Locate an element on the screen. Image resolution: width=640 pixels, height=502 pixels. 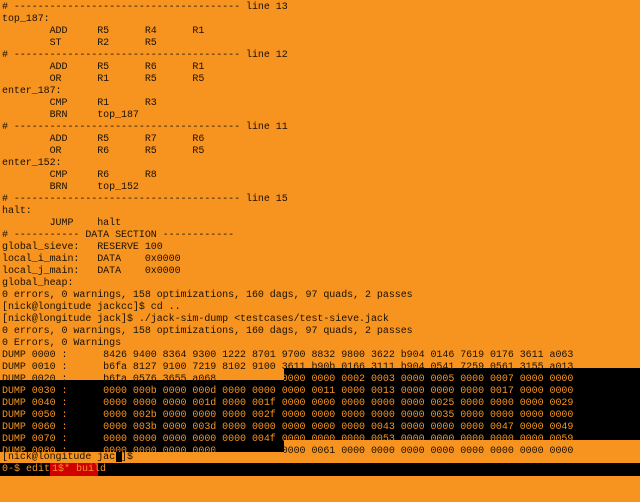
terminal-line: BRN top_152 is located at coordinates (70, 187).